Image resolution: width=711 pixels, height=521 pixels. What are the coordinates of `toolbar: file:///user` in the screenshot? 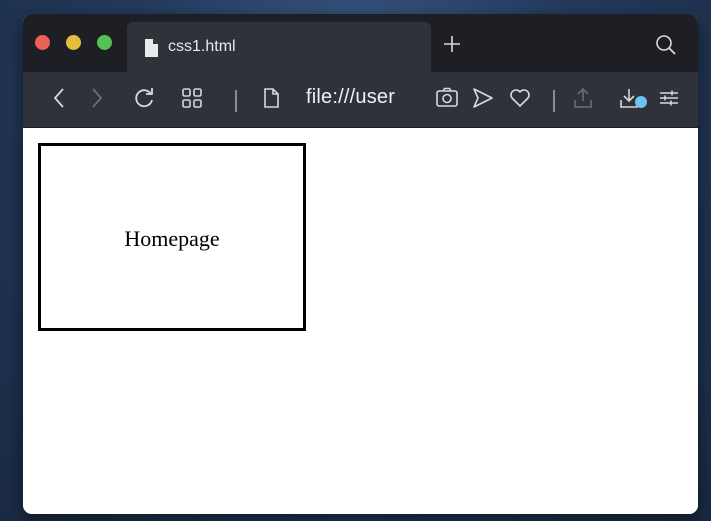 It's located at (360, 100).